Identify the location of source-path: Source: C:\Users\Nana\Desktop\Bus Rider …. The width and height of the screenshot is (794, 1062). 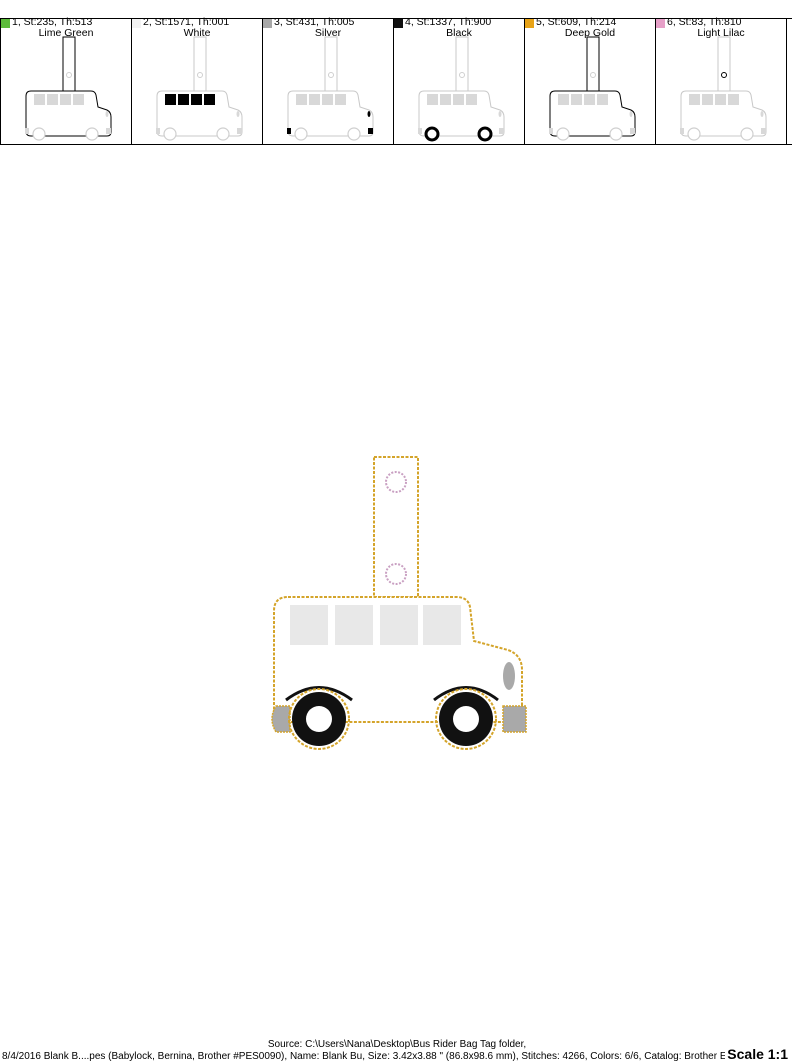
(397, 1044).